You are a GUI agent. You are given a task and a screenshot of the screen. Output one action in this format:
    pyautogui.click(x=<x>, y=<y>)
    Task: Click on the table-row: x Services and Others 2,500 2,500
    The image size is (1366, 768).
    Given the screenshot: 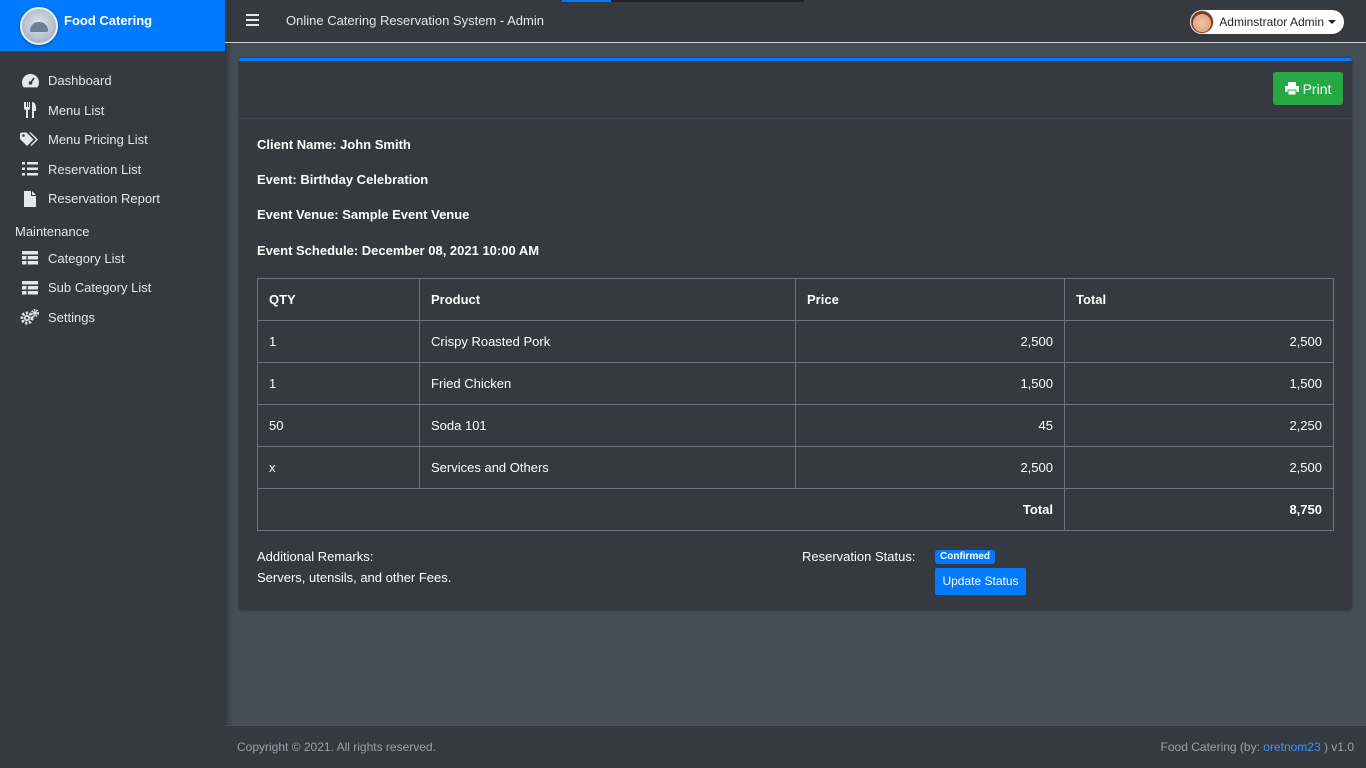 What is the action you would take?
    pyautogui.click(x=795, y=467)
    